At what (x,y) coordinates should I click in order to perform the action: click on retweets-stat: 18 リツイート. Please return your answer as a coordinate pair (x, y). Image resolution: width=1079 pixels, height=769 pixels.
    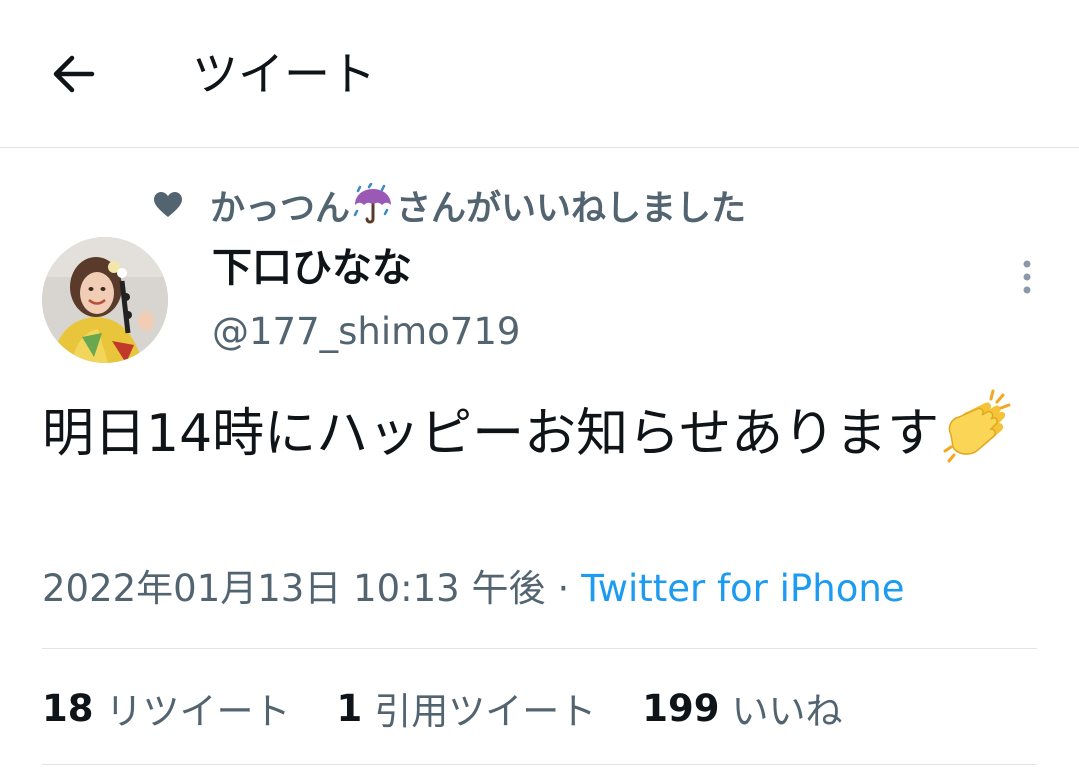
    Looking at the image, I should click on (166, 708).